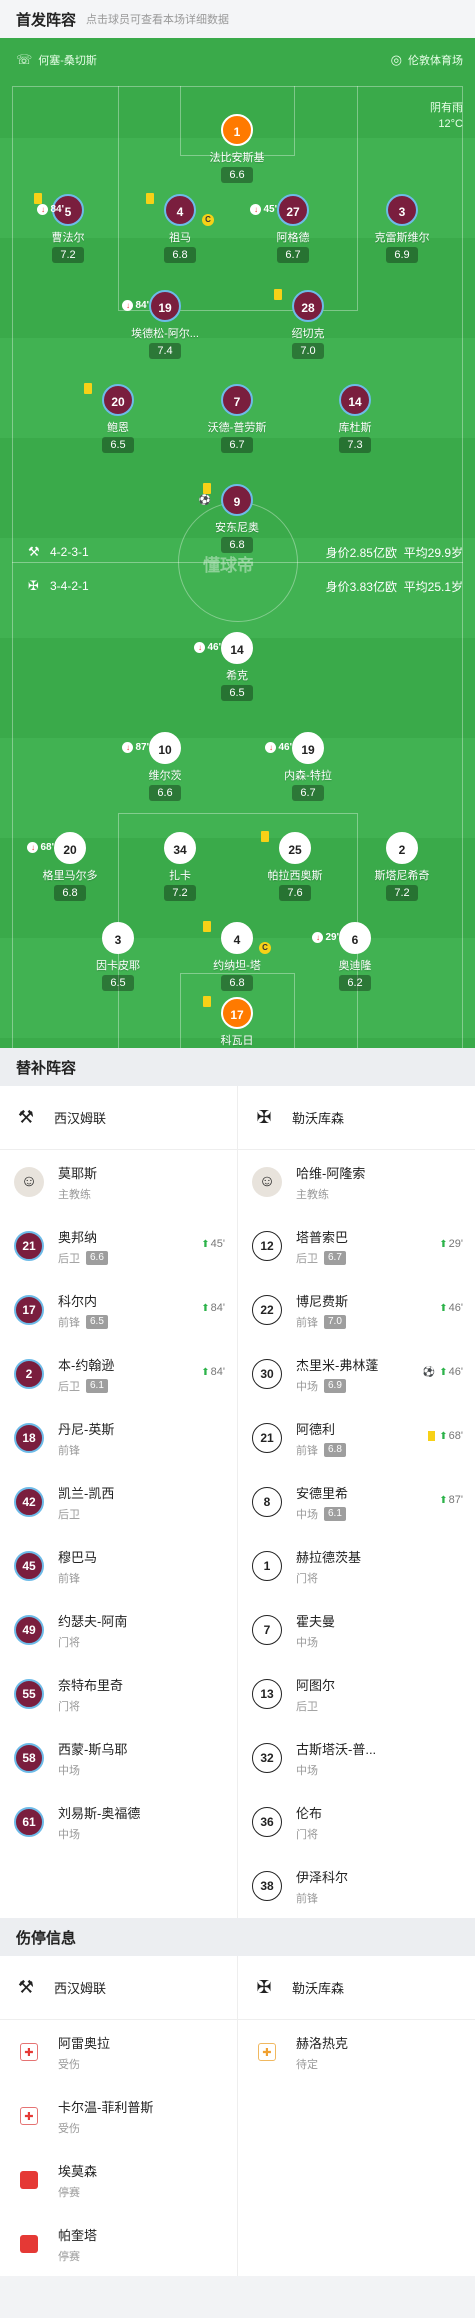 The width and height of the screenshot is (475, 2318). What do you see at coordinates (295, 866) in the screenshot?
I see `away-player: 25 帕拉西奥斯 7.6` at bounding box center [295, 866].